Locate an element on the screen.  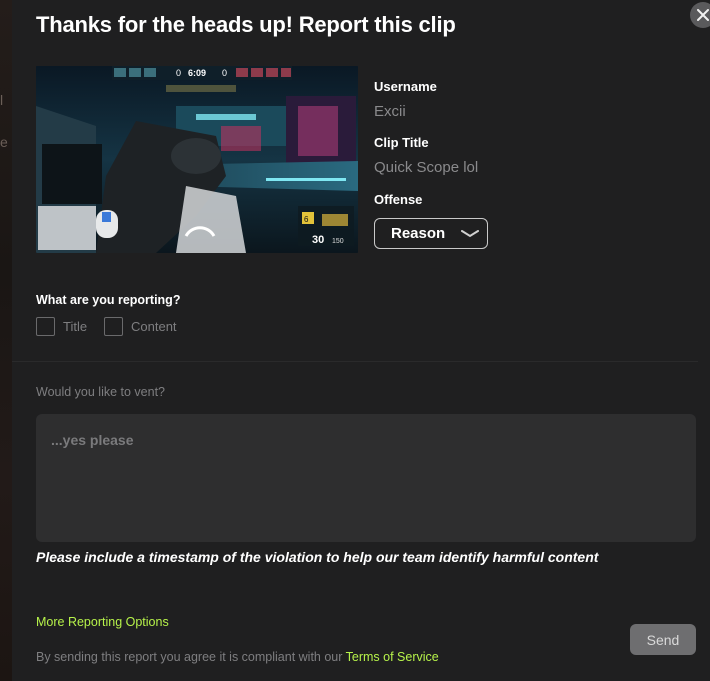
close-icon is located at coordinates (703, 15).